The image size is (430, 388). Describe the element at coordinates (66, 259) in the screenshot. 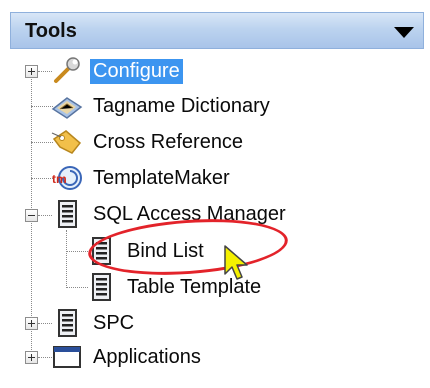

I see `tree-connector-line` at that location.